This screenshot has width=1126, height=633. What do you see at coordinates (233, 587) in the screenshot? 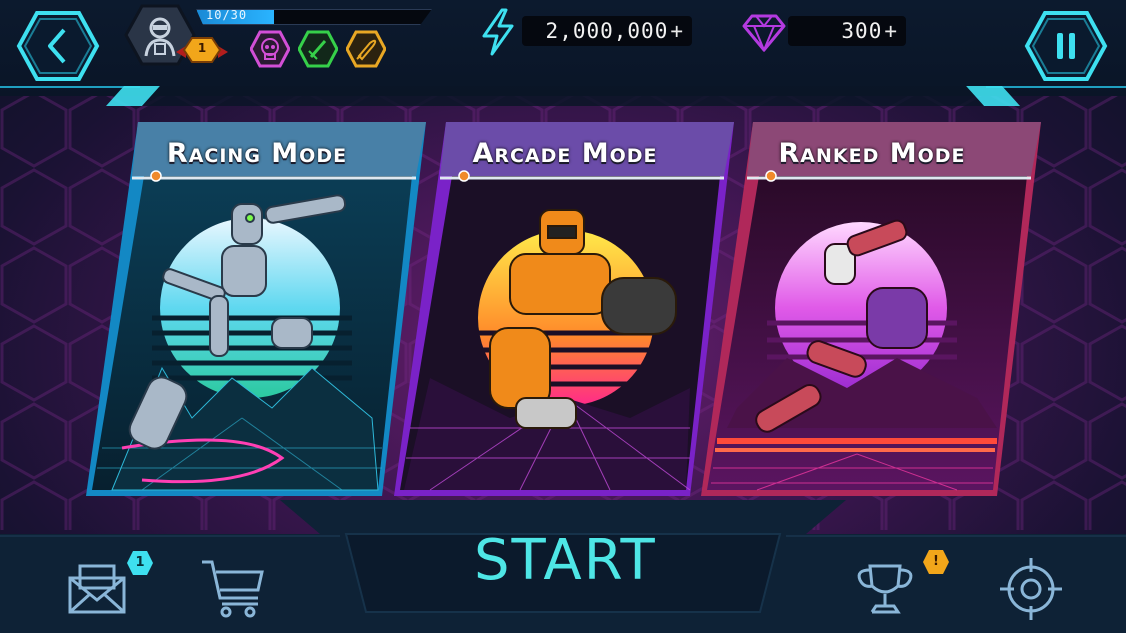
I see `cart-icon` at bounding box center [233, 587].